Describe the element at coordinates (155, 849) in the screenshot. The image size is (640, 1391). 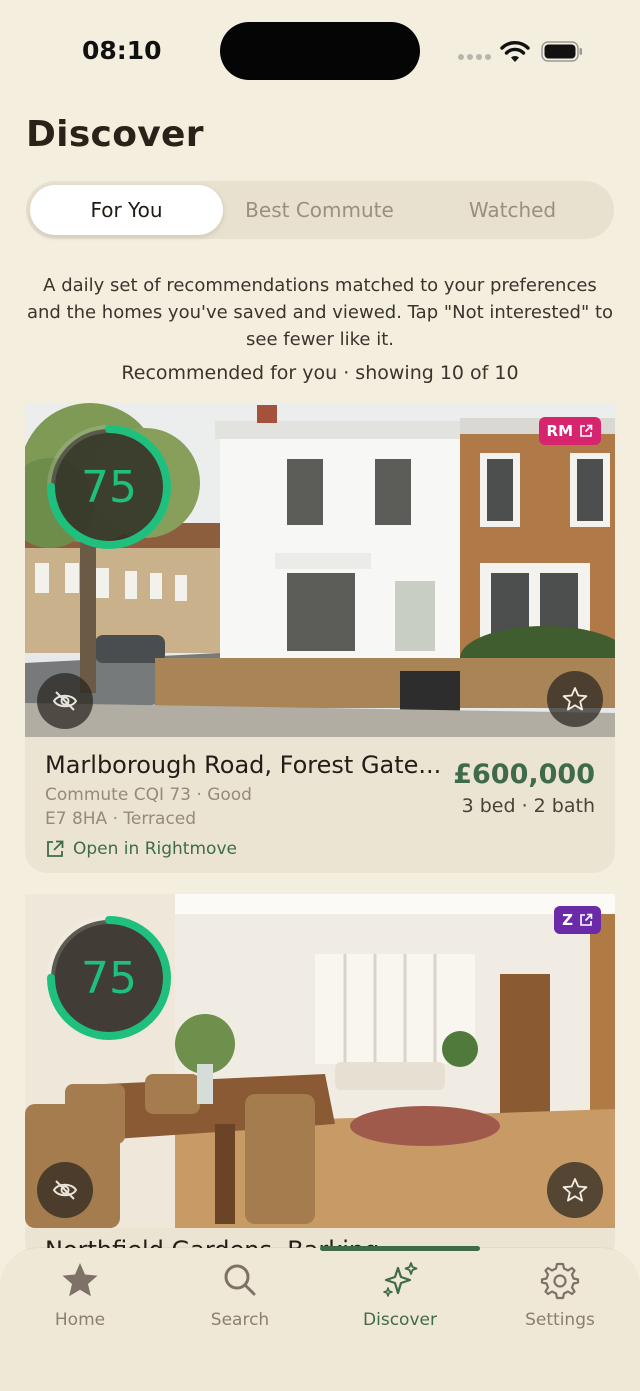
I see `open-in-rightmove-label: Open in Rightmove` at that location.